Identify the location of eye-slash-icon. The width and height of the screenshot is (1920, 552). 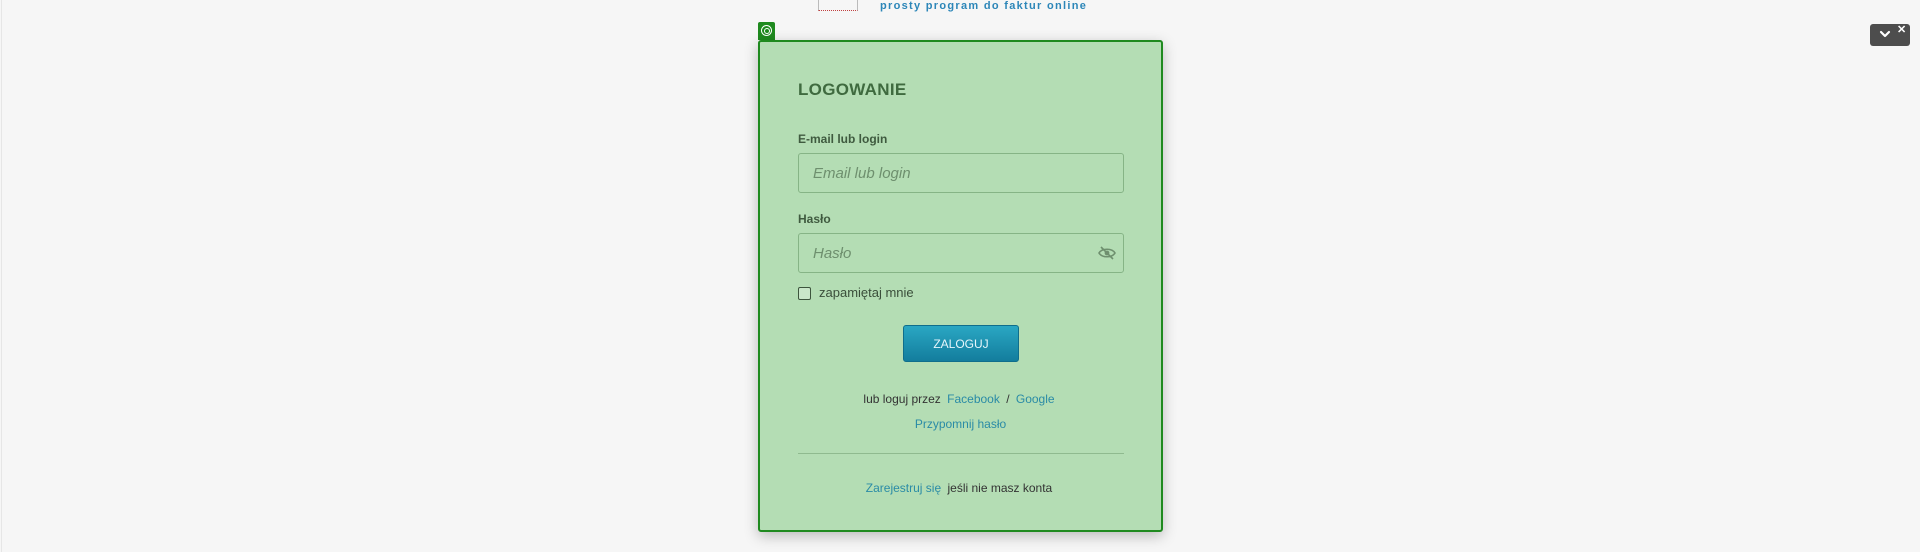
(1107, 253).